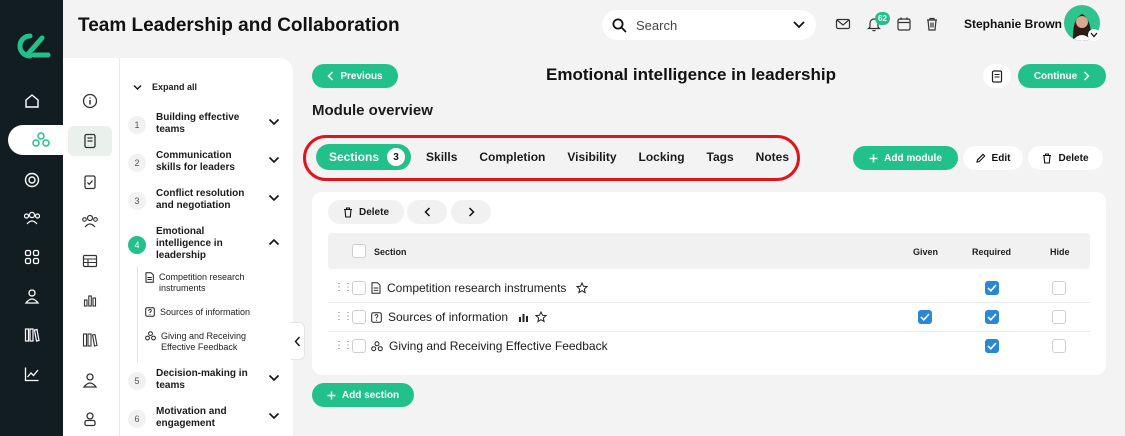 This screenshot has height=436, width=1125. I want to click on sidebar-collapse-button, so click(298, 341).